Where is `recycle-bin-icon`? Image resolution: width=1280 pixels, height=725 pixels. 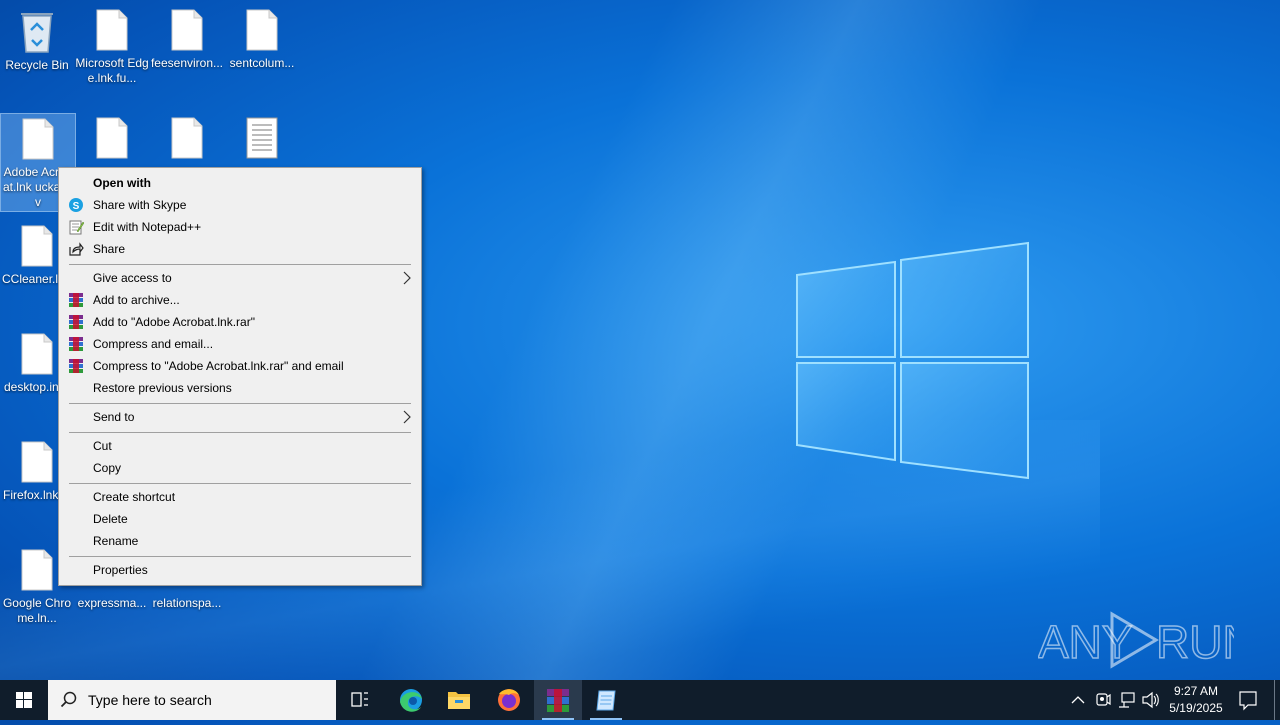
recycle-bin-icon is located at coordinates (37, 33).